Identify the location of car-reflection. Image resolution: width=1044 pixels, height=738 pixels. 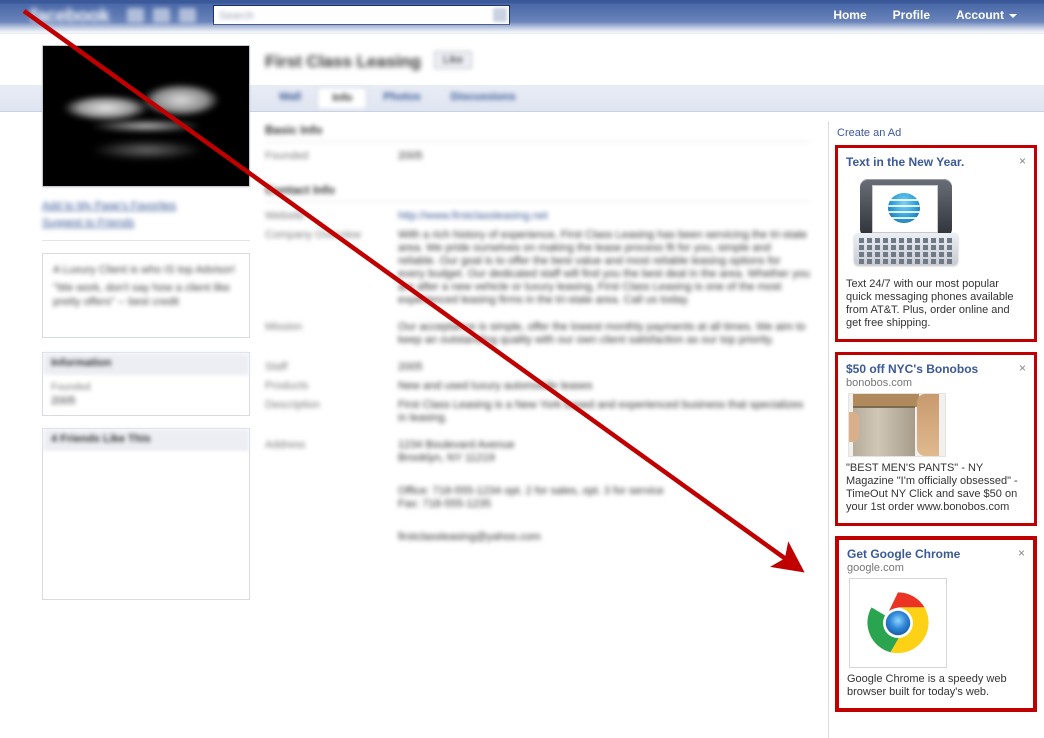
(146, 155).